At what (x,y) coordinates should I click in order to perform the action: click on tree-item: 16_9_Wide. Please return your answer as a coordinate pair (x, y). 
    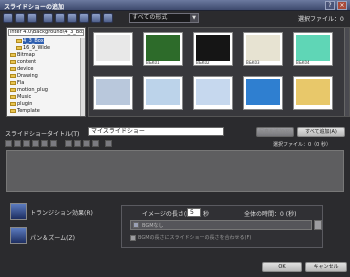
    Looking at the image, I should click on (33, 48).